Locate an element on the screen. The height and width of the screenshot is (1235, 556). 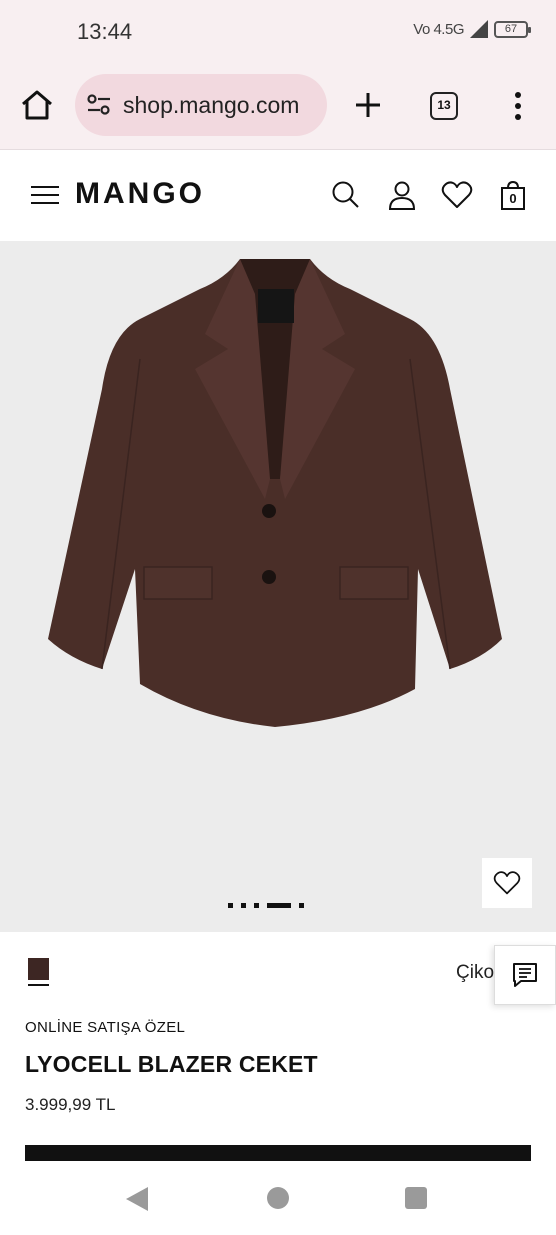
back-icon is located at coordinates (137, 1199).